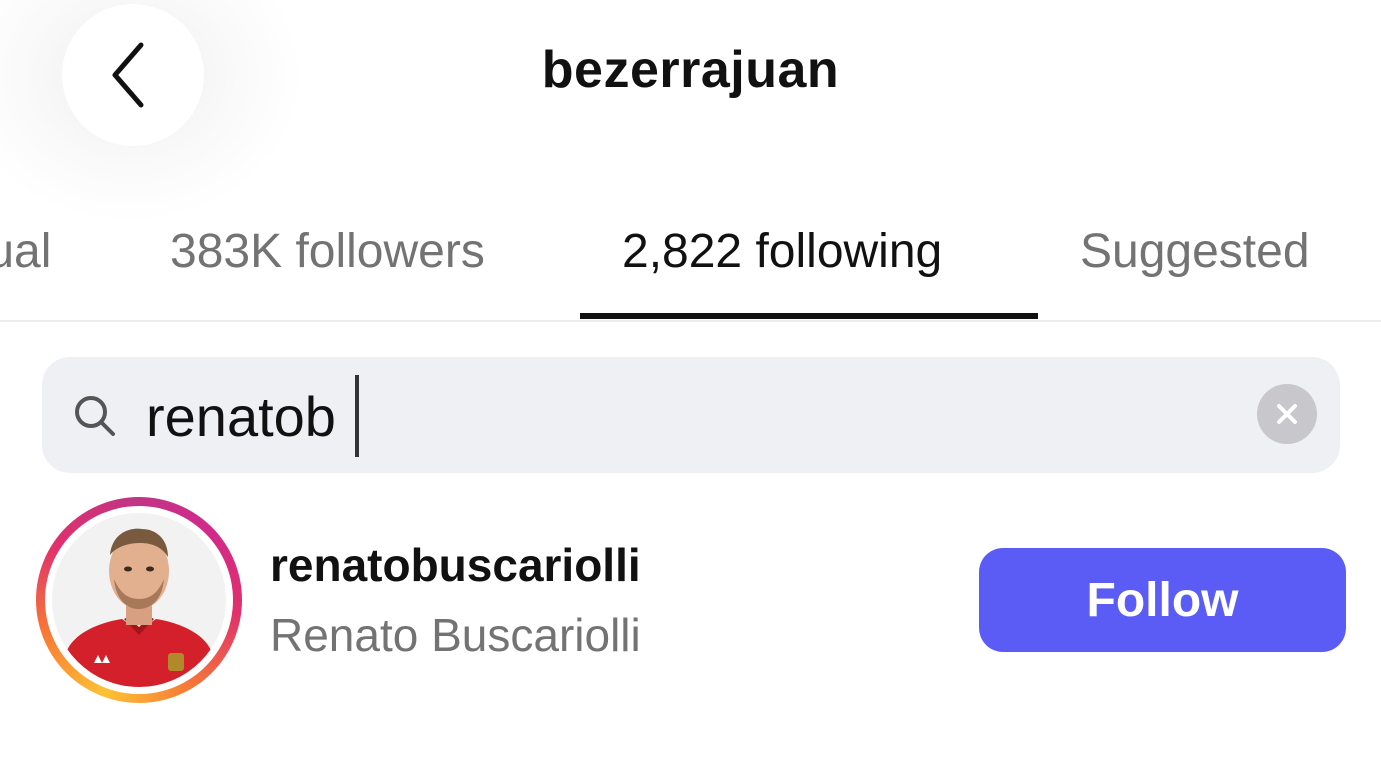 The height and width of the screenshot is (768, 1381). What do you see at coordinates (690, 70) in the screenshot?
I see `page-title: bezerrajuan` at bounding box center [690, 70].